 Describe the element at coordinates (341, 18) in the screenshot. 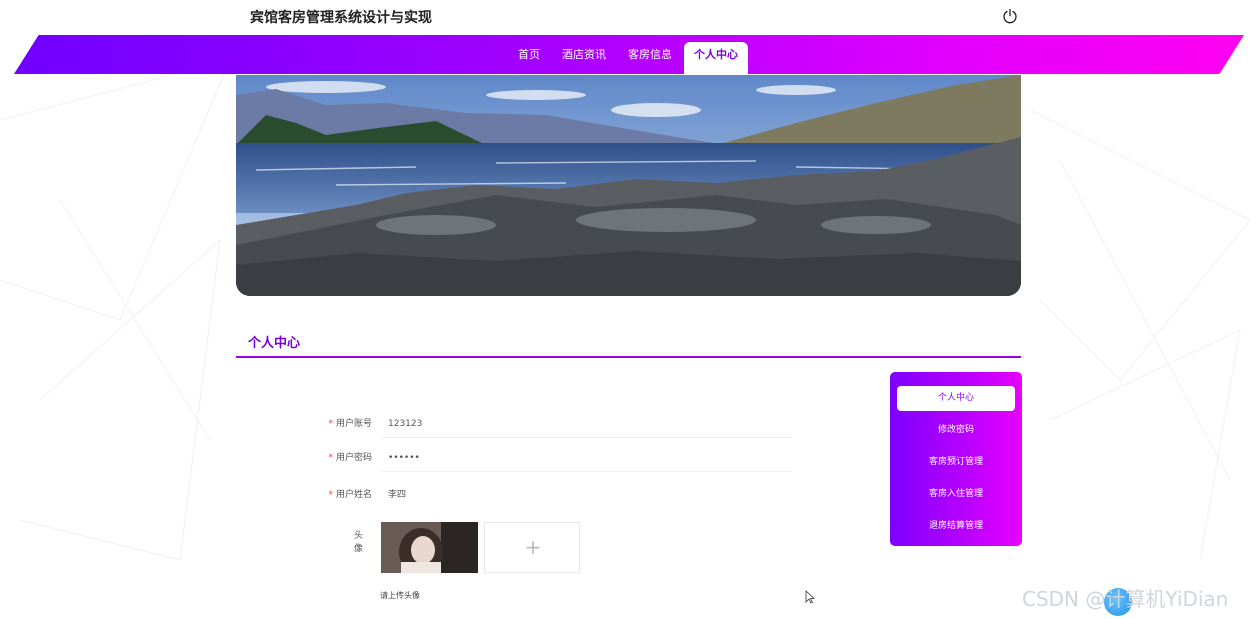

I see `site-title: 宾馆客房管理系统设计与实现` at that location.